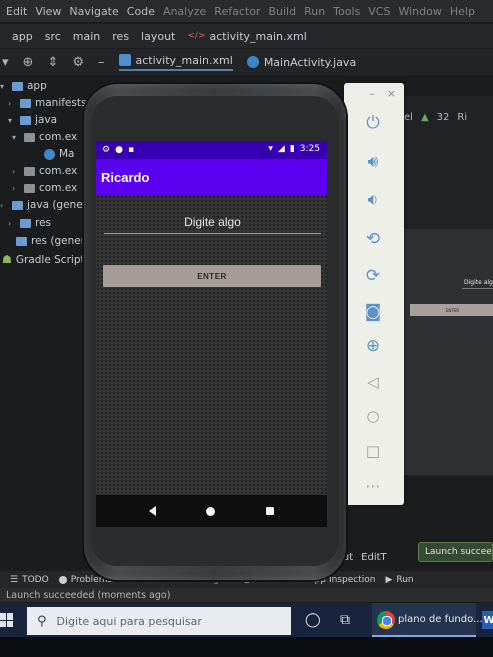  I want to click on android-nav-bar, so click(211, 511).